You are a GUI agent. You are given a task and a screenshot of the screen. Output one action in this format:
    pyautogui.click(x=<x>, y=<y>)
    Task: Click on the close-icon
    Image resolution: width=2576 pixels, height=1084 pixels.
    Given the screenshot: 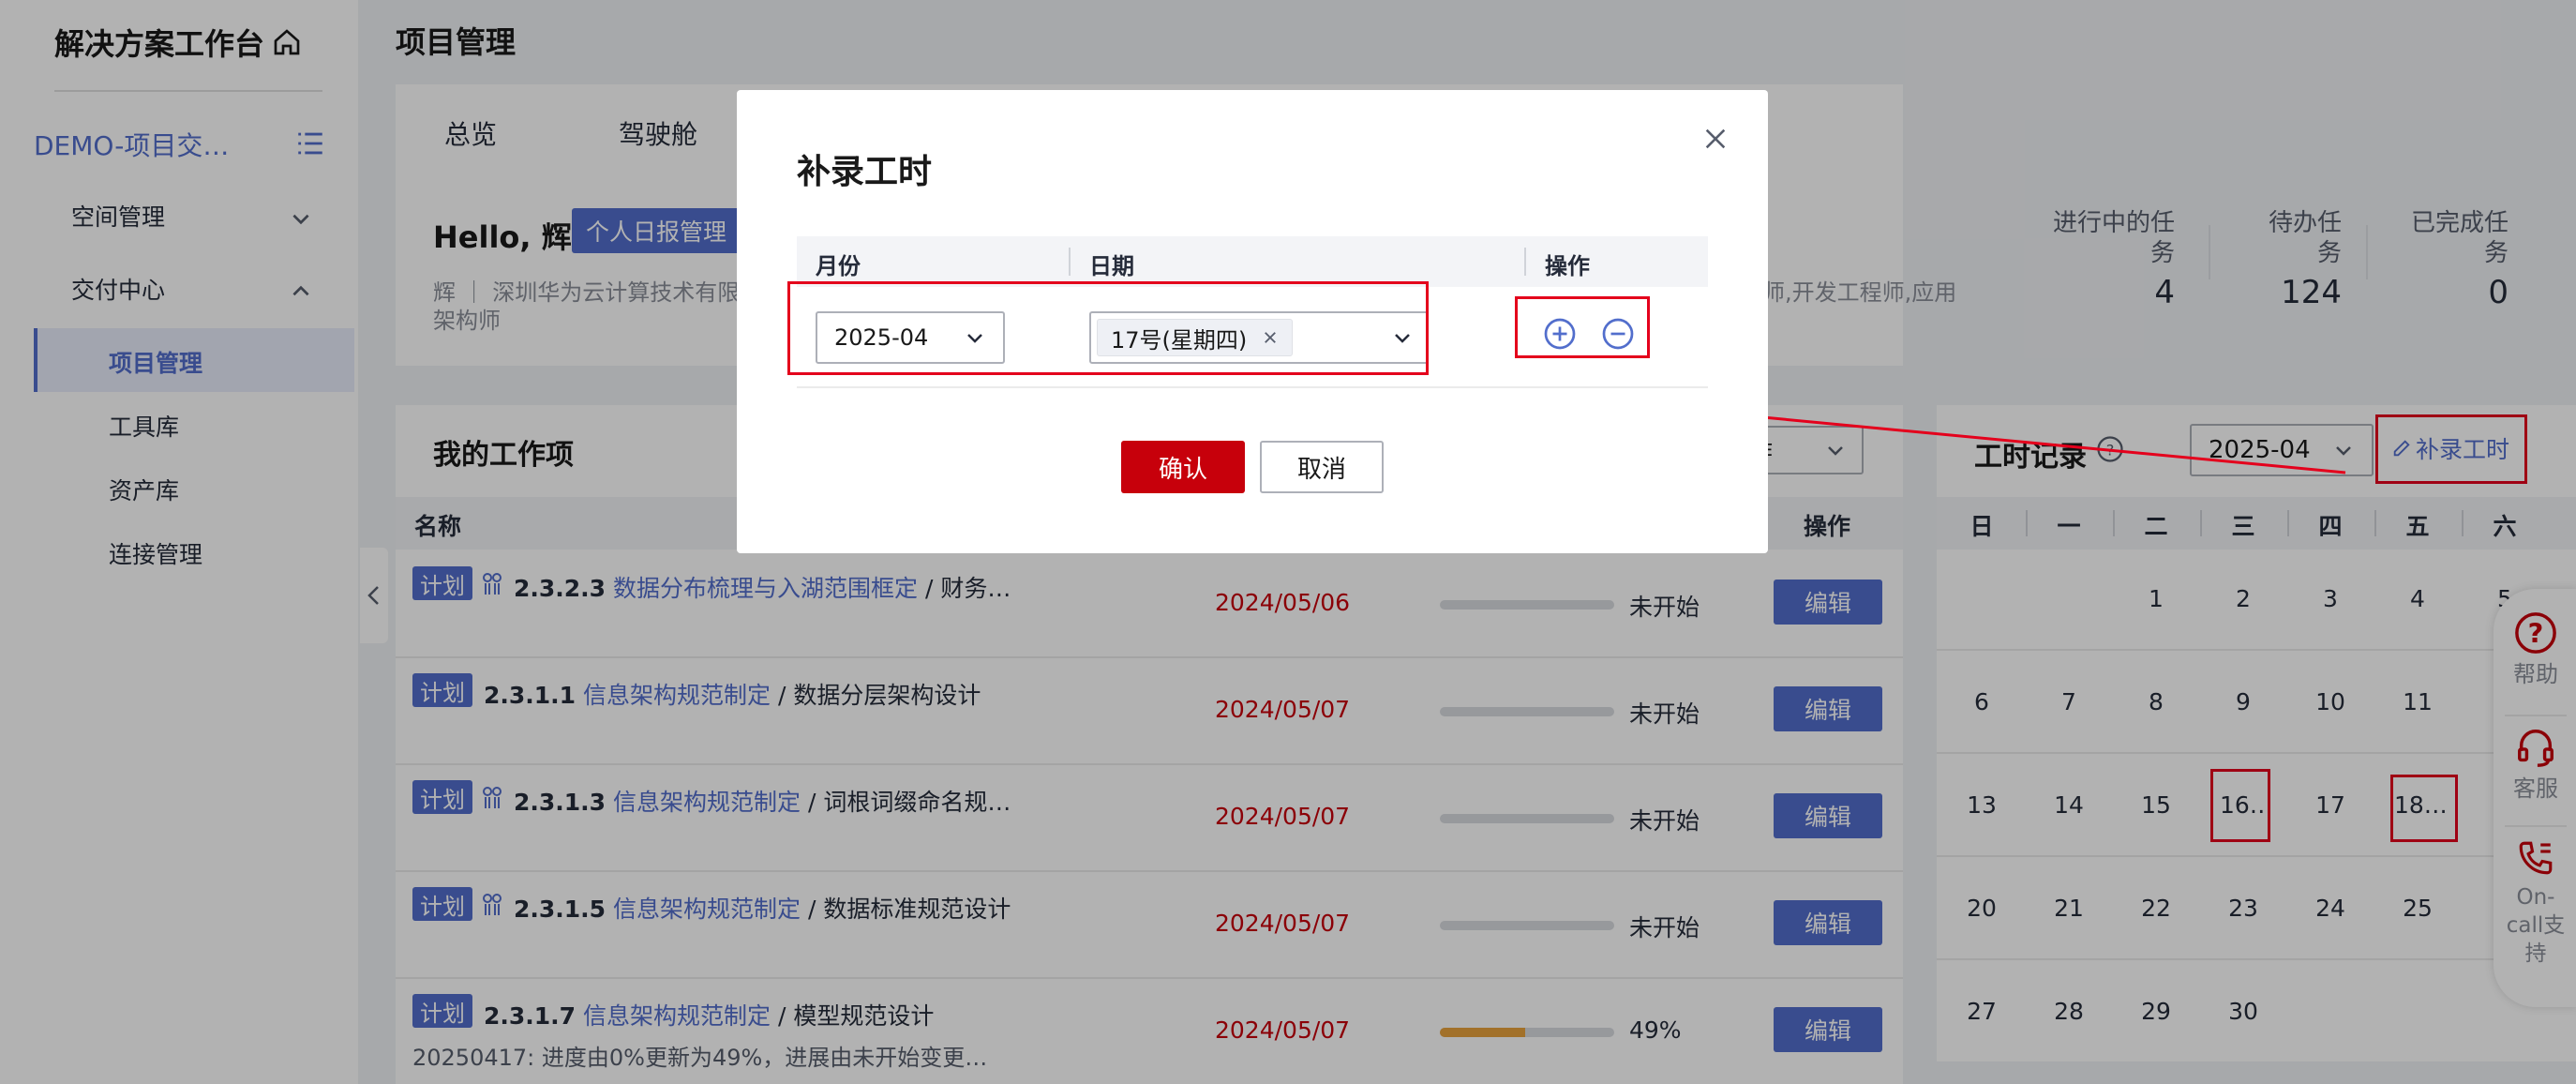 What is the action you would take?
    pyautogui.click(x=1716, y=139)
    